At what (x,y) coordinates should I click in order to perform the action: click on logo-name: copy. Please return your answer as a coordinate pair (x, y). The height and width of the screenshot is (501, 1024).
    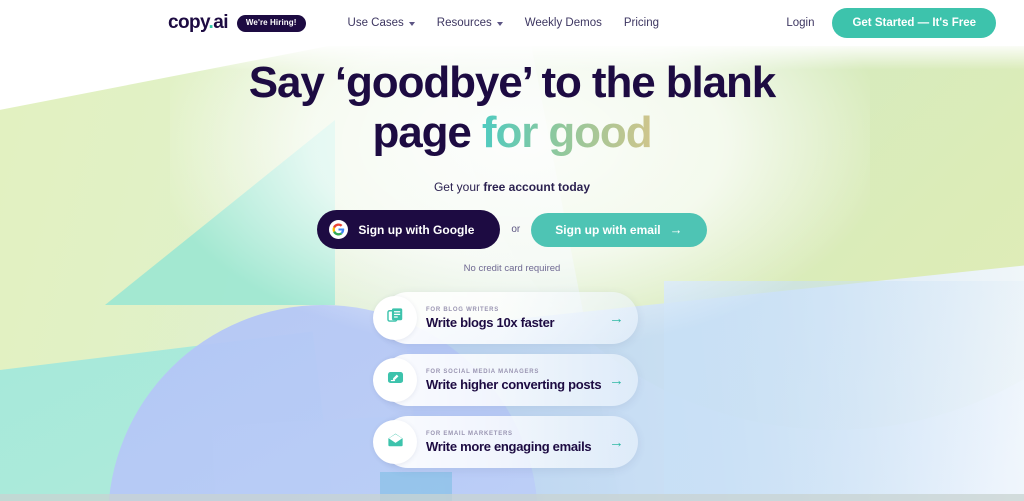
    Looking at the image, I should click on (188, 22).